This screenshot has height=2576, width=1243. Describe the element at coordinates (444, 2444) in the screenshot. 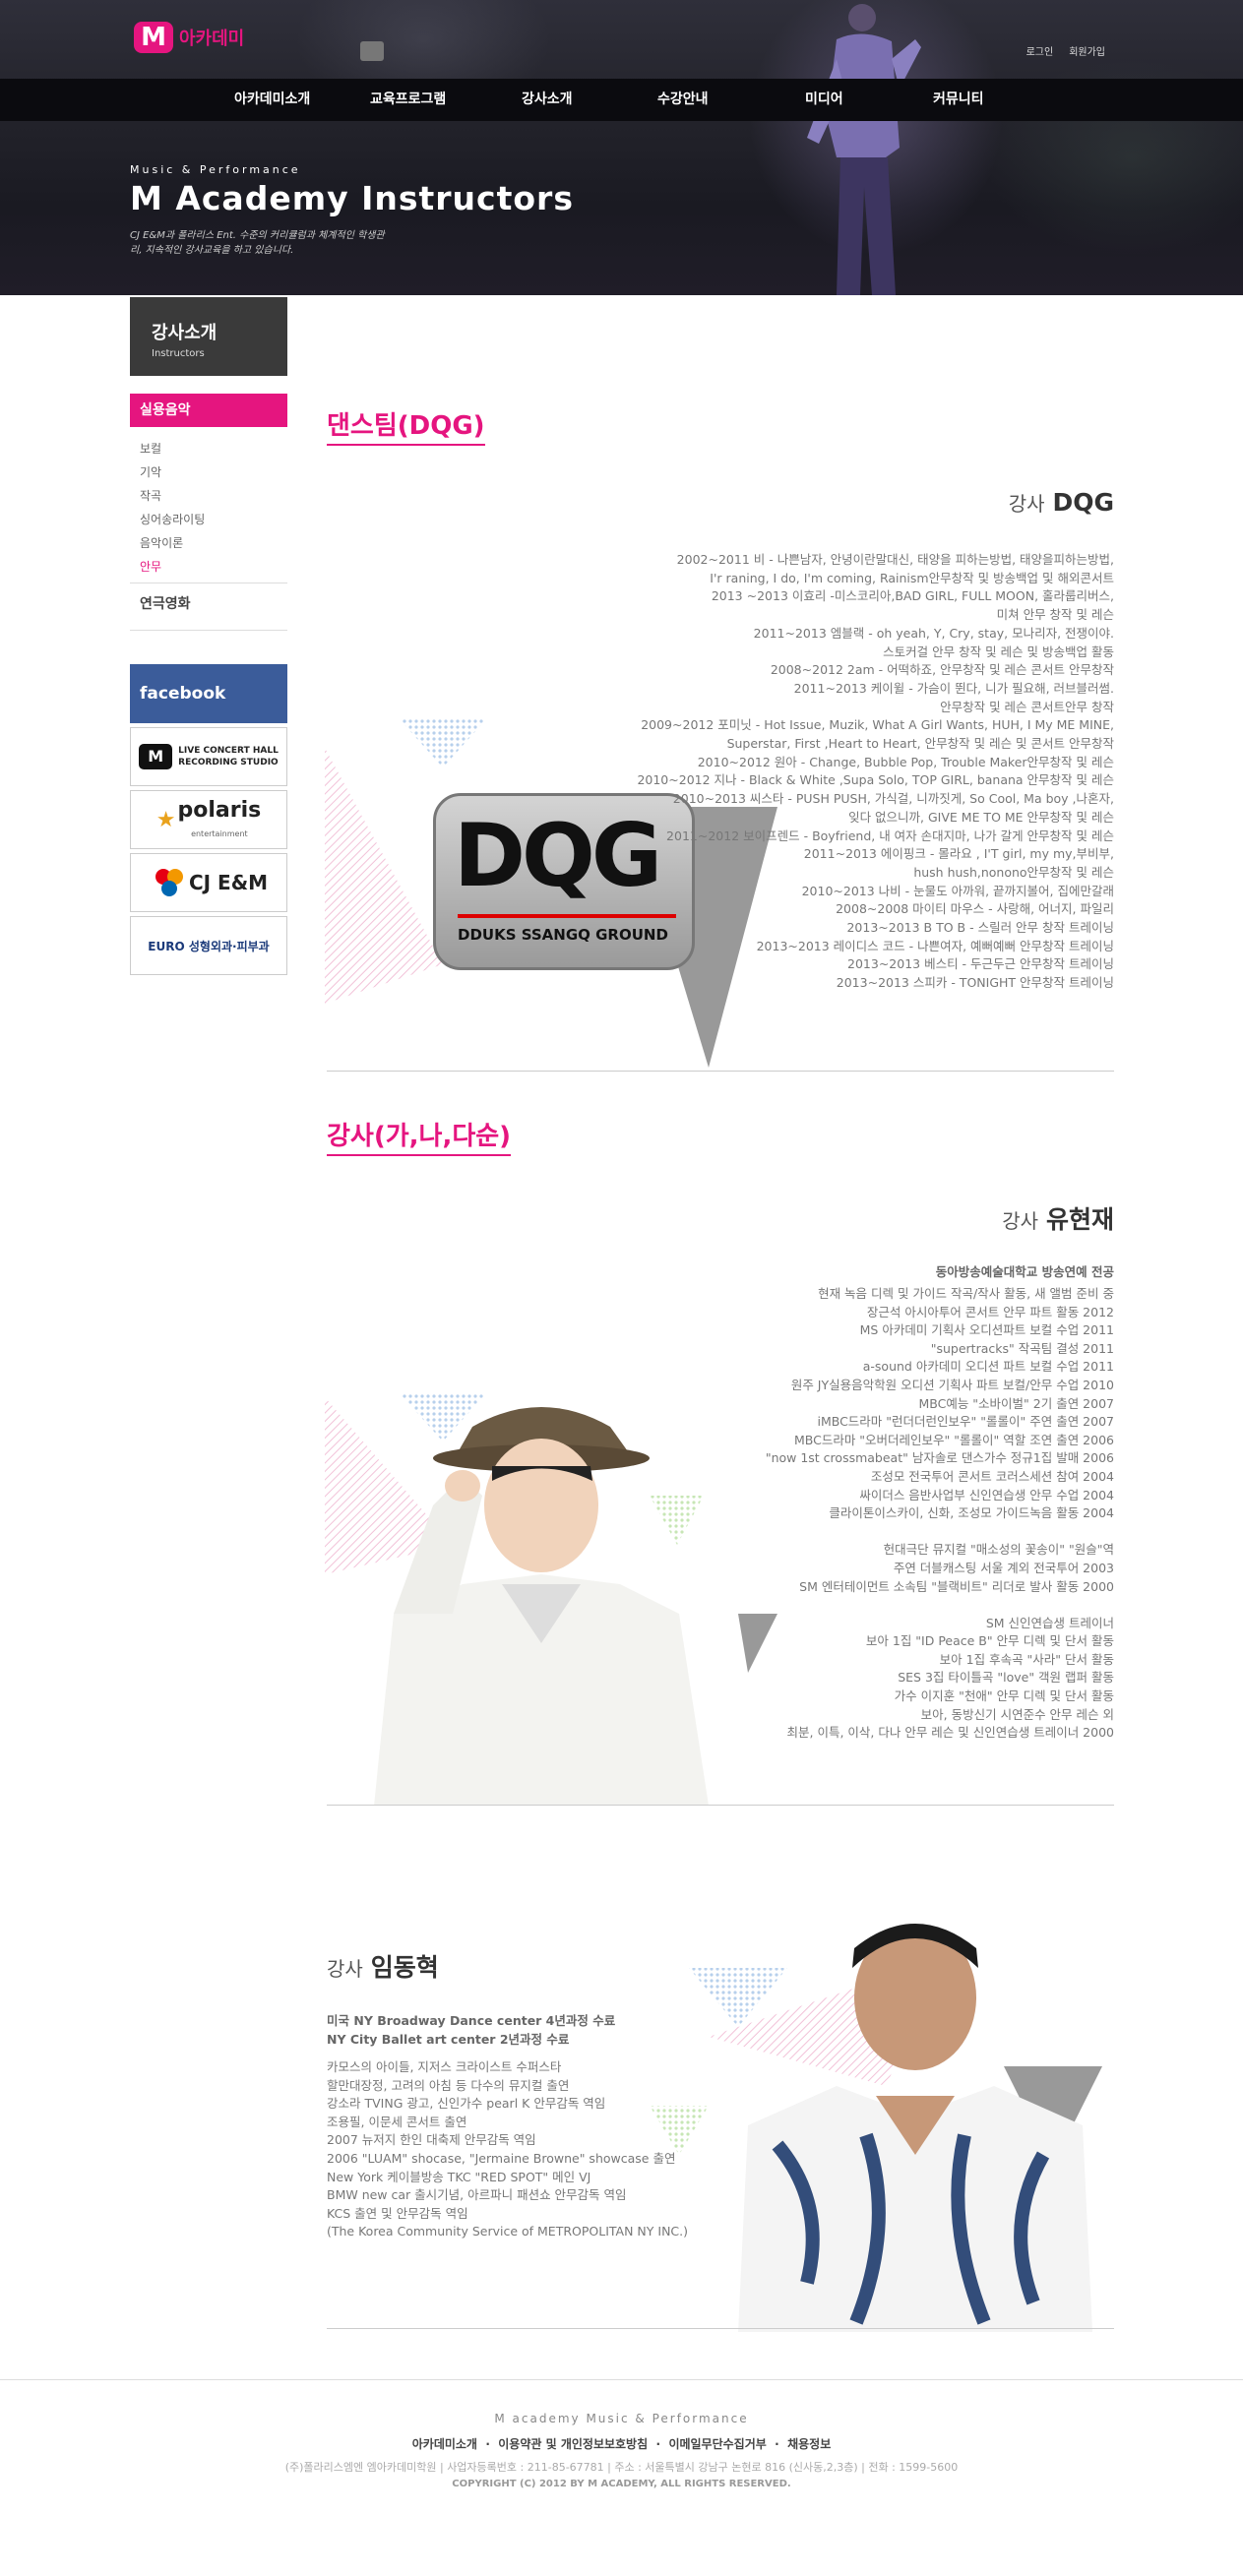

I see `footer-link-about: 아카데미소개` at that location.